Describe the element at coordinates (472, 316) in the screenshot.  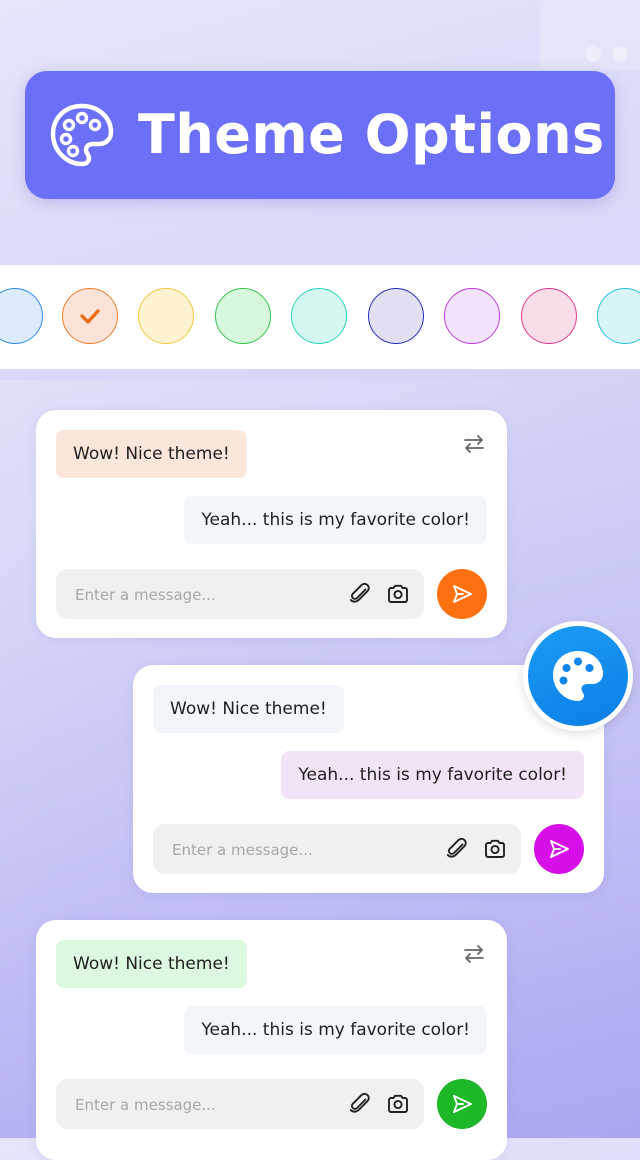
I see `swatch-purple` at that location.